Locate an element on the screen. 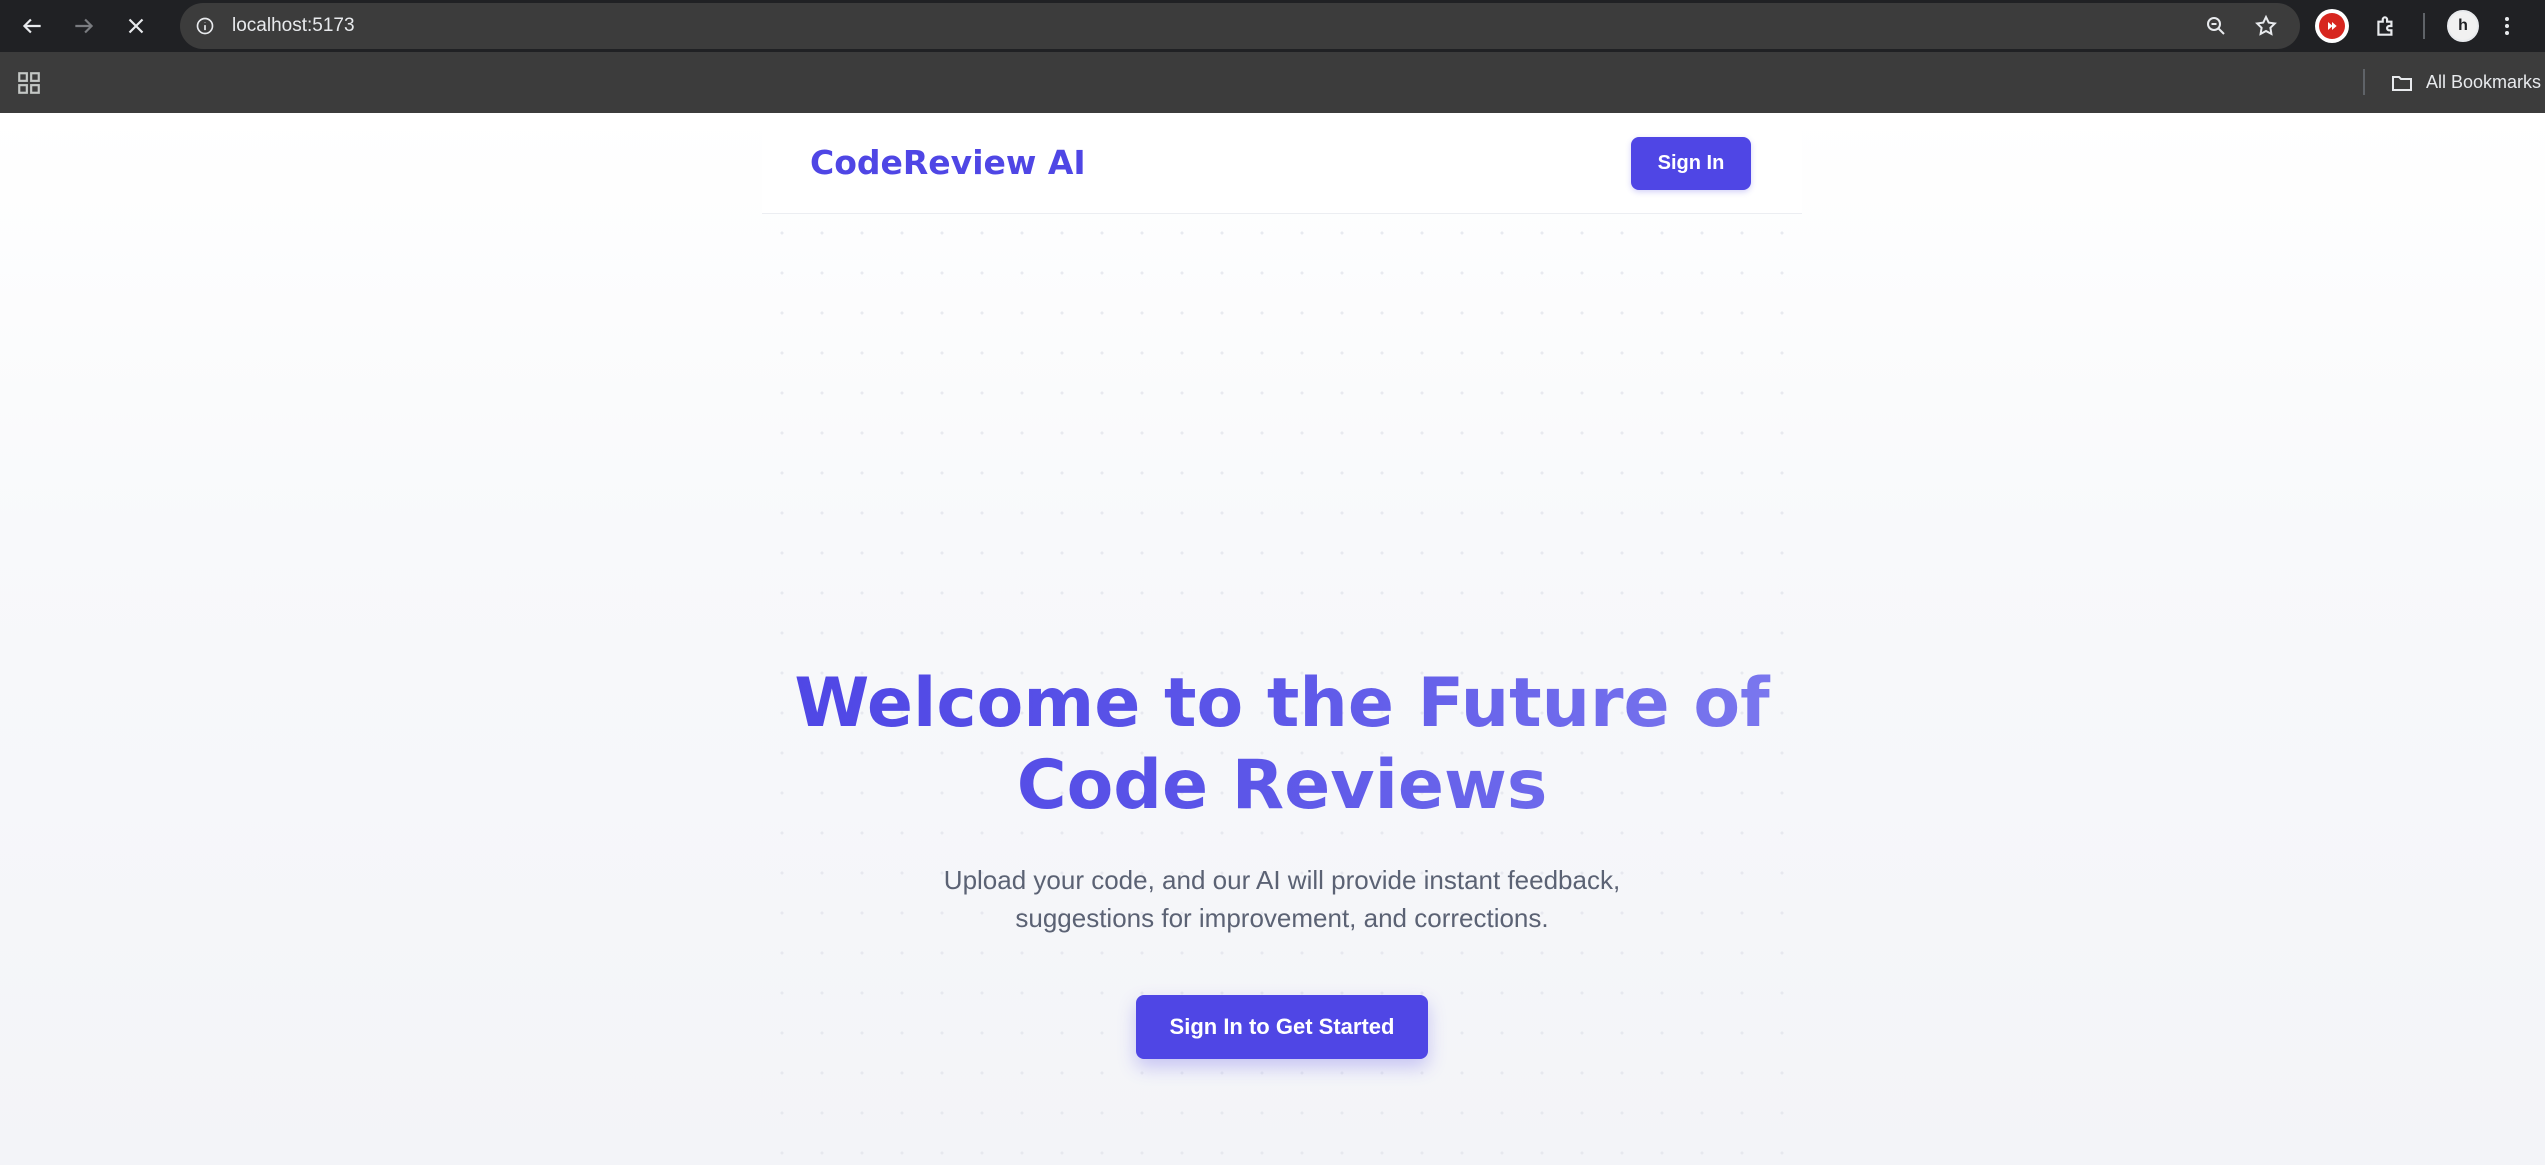 Image resolution: width=2545 pixels, height=1165 pixels. all-bookmarks-label: All Bookmarks is located at coordinates (2484, 82).